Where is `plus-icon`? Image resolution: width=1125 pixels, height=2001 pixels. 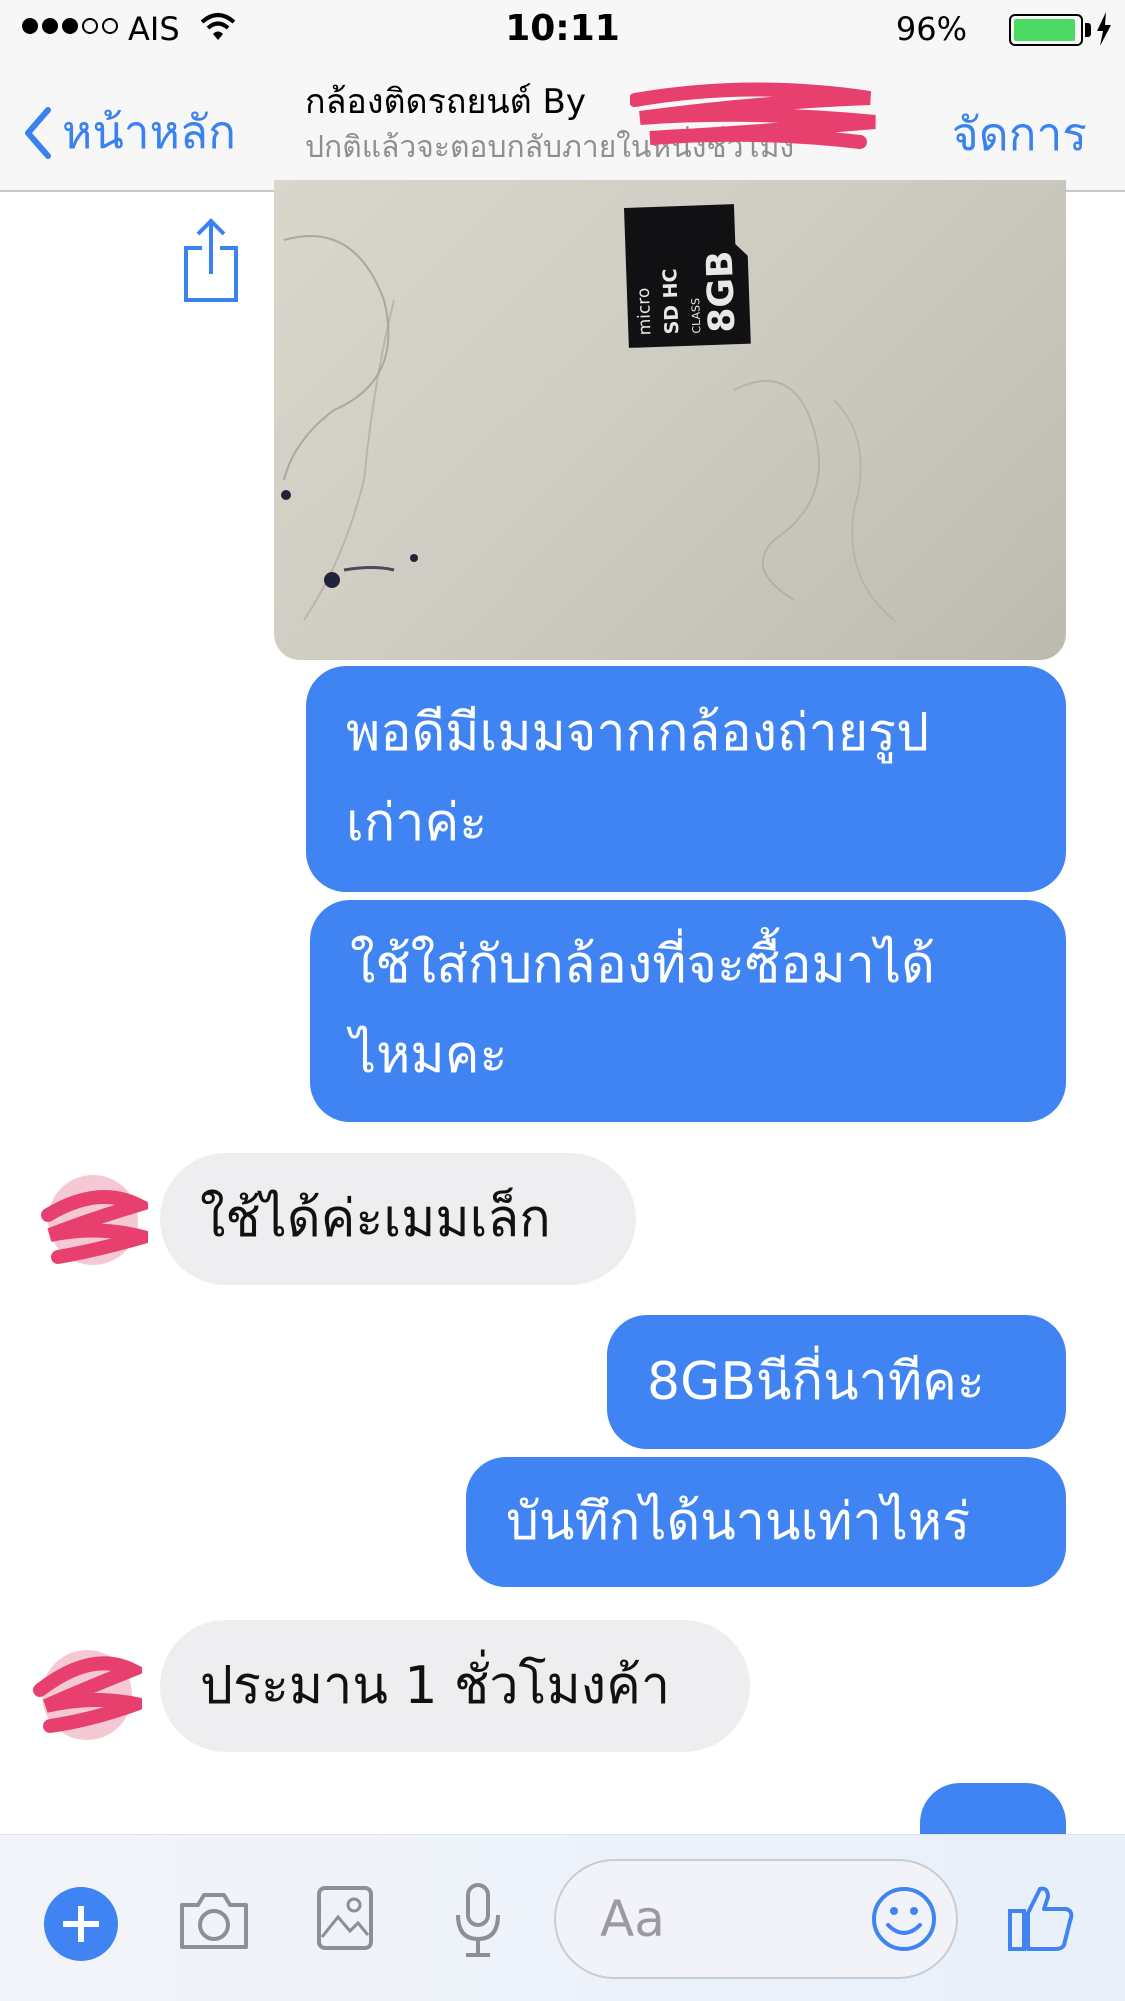
plus-icon is located at coordinates (81, 1924).